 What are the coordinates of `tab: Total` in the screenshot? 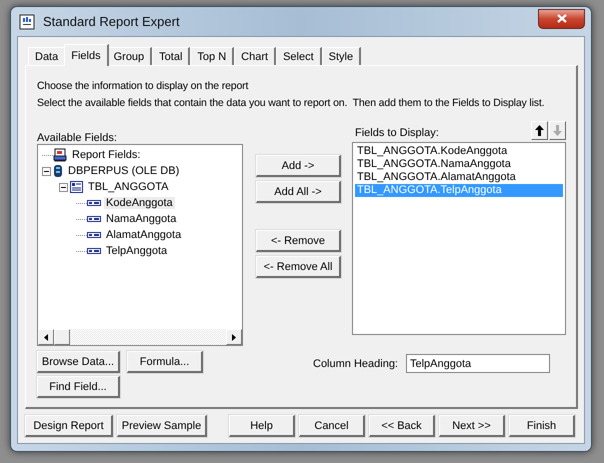 It's located at (171, 56).